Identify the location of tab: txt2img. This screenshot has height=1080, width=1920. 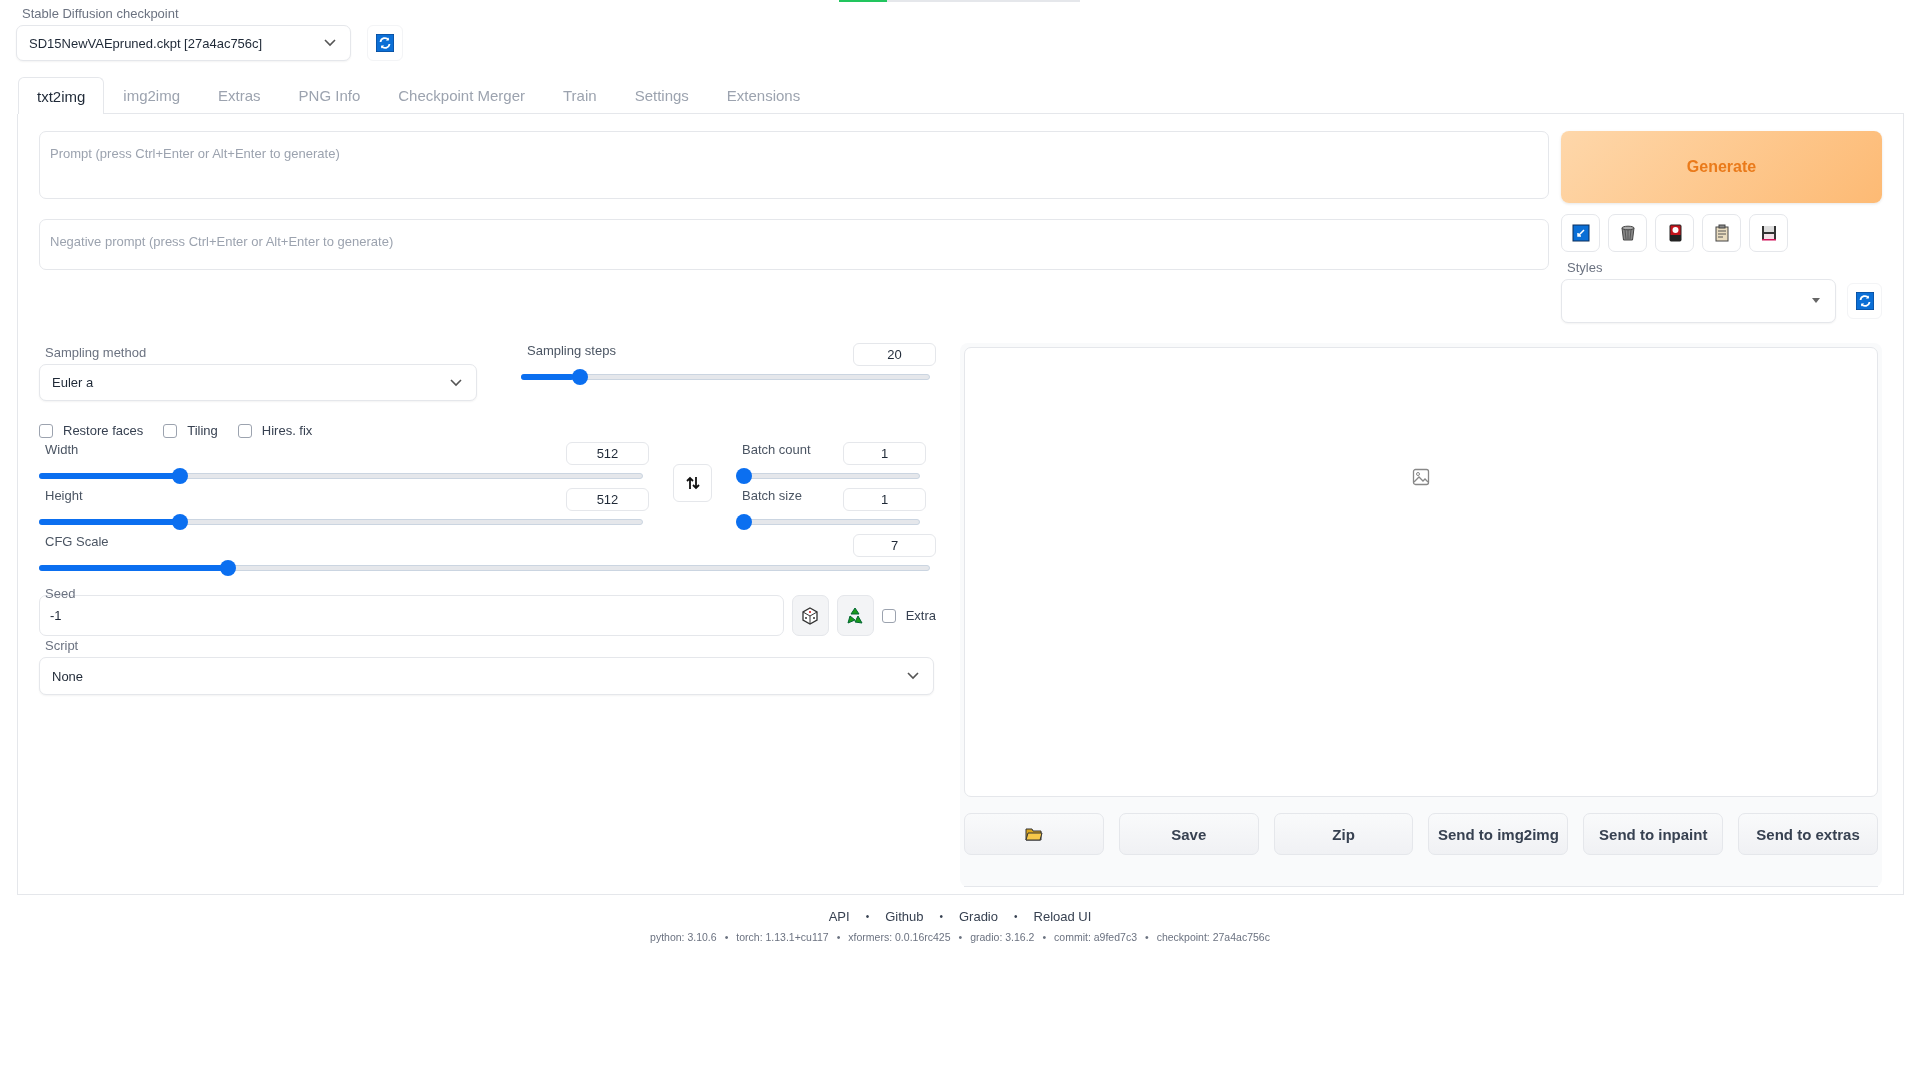
(61, 95).